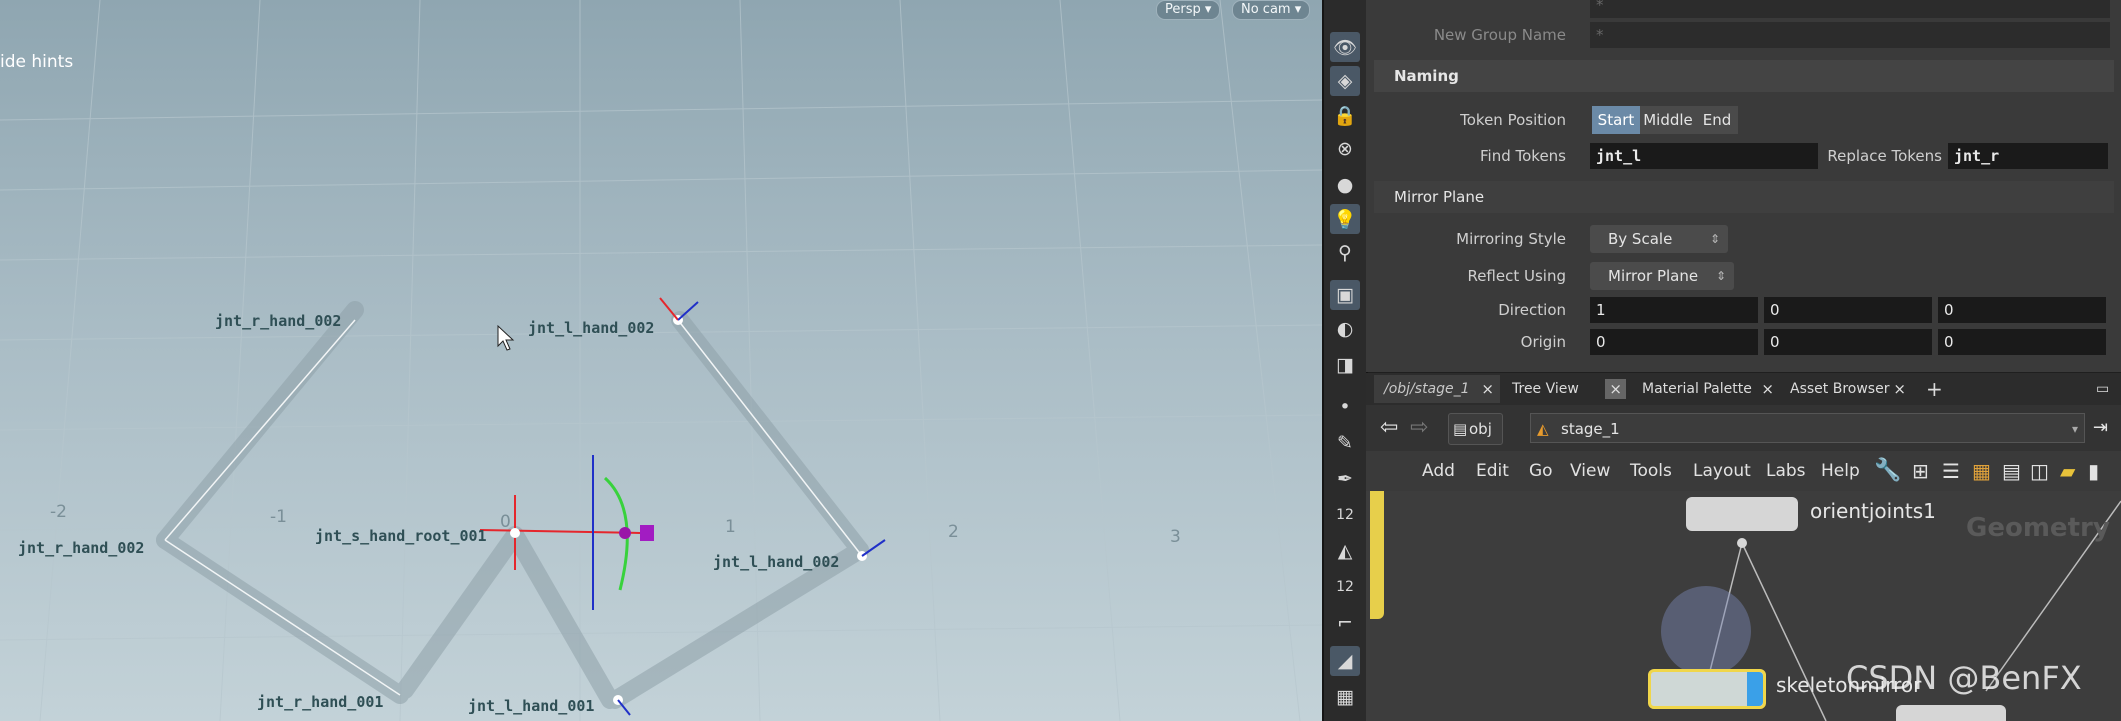  I want to click on layout-icon: ◫, so click(2039, 471).